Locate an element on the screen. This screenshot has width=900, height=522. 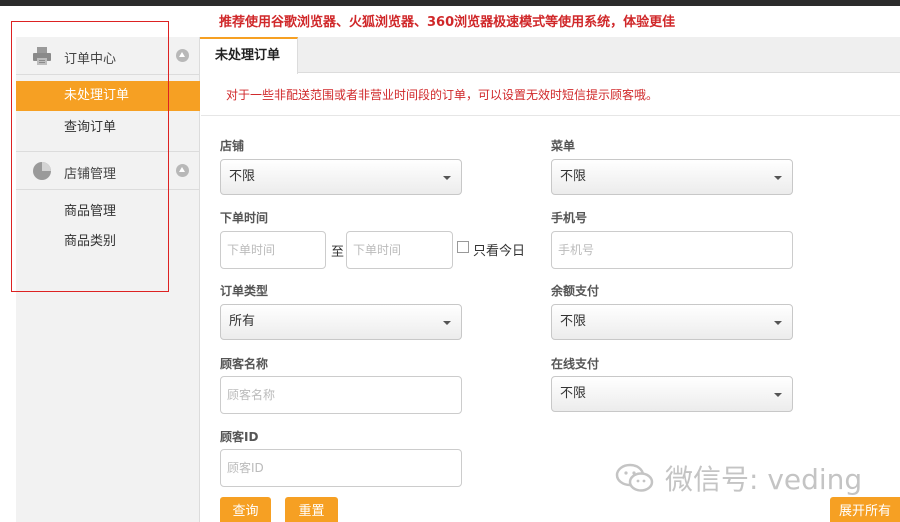
sidebar-section-shop-management: 店铺管理 is located at coordinates (108, 171).